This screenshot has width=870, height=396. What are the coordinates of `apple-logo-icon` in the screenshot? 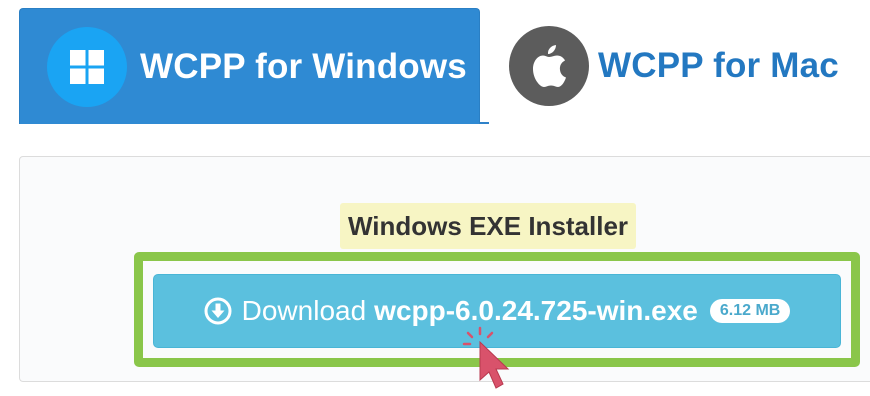 It's located at (549, 66).